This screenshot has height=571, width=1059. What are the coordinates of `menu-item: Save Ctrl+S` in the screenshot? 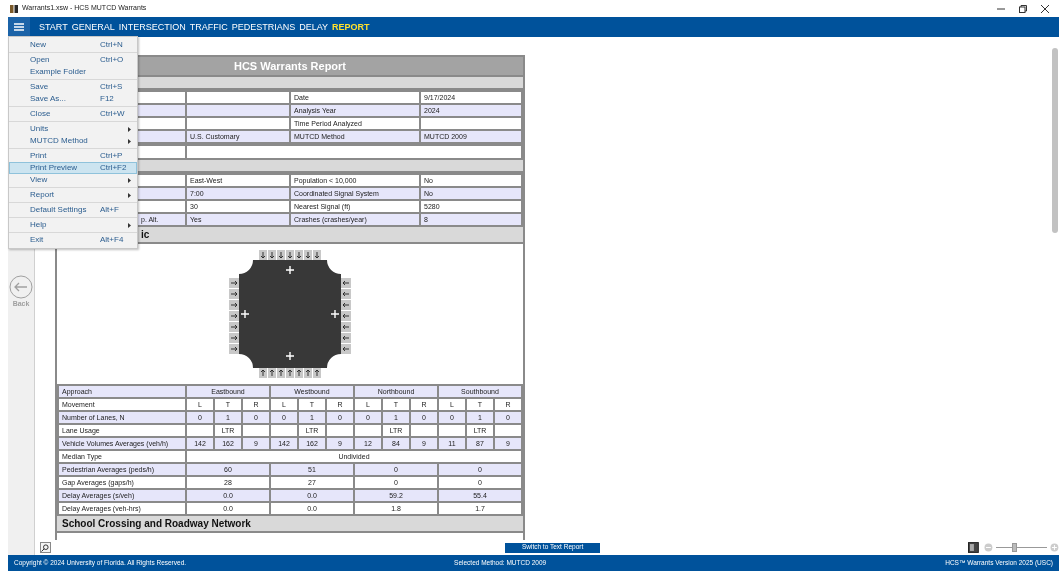 It's located at (73, 87).